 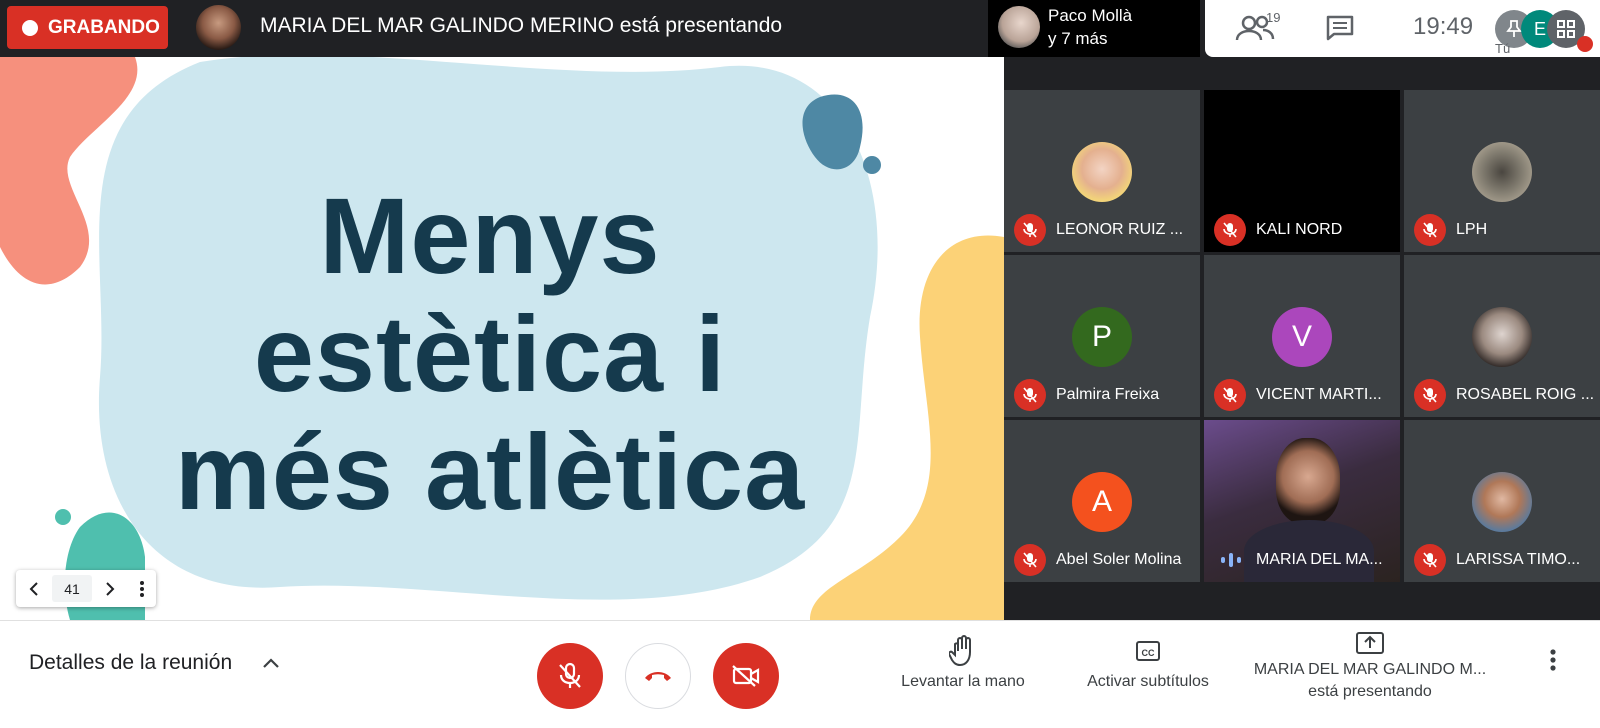 I want to click on others-count-label: y 7 más, so click(x=1078, y=38).